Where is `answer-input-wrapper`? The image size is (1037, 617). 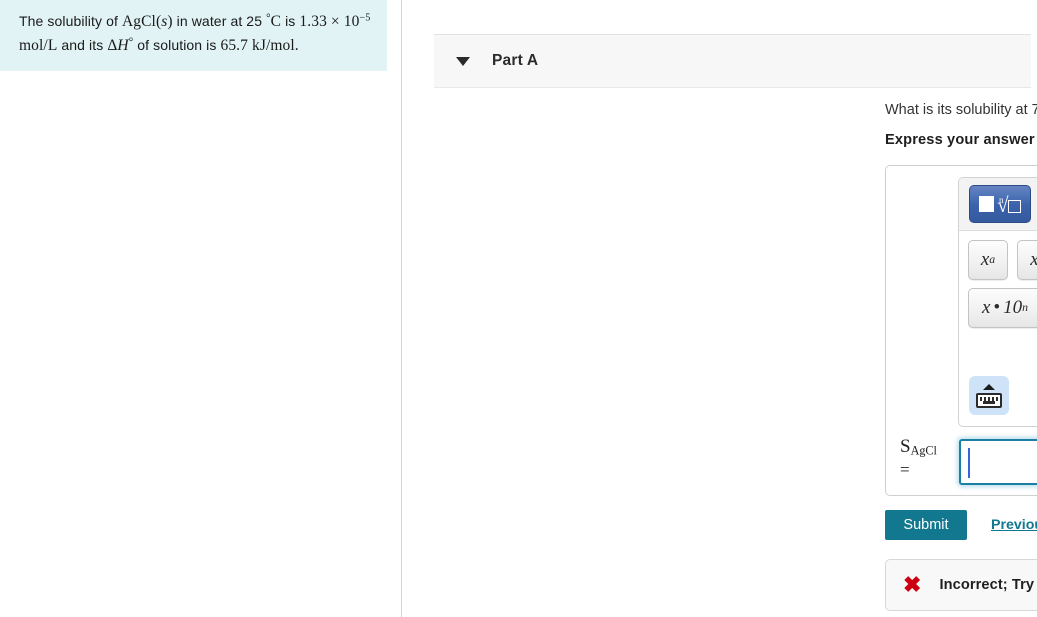 answer-input-wrapper is located at coordinates (998, 462).